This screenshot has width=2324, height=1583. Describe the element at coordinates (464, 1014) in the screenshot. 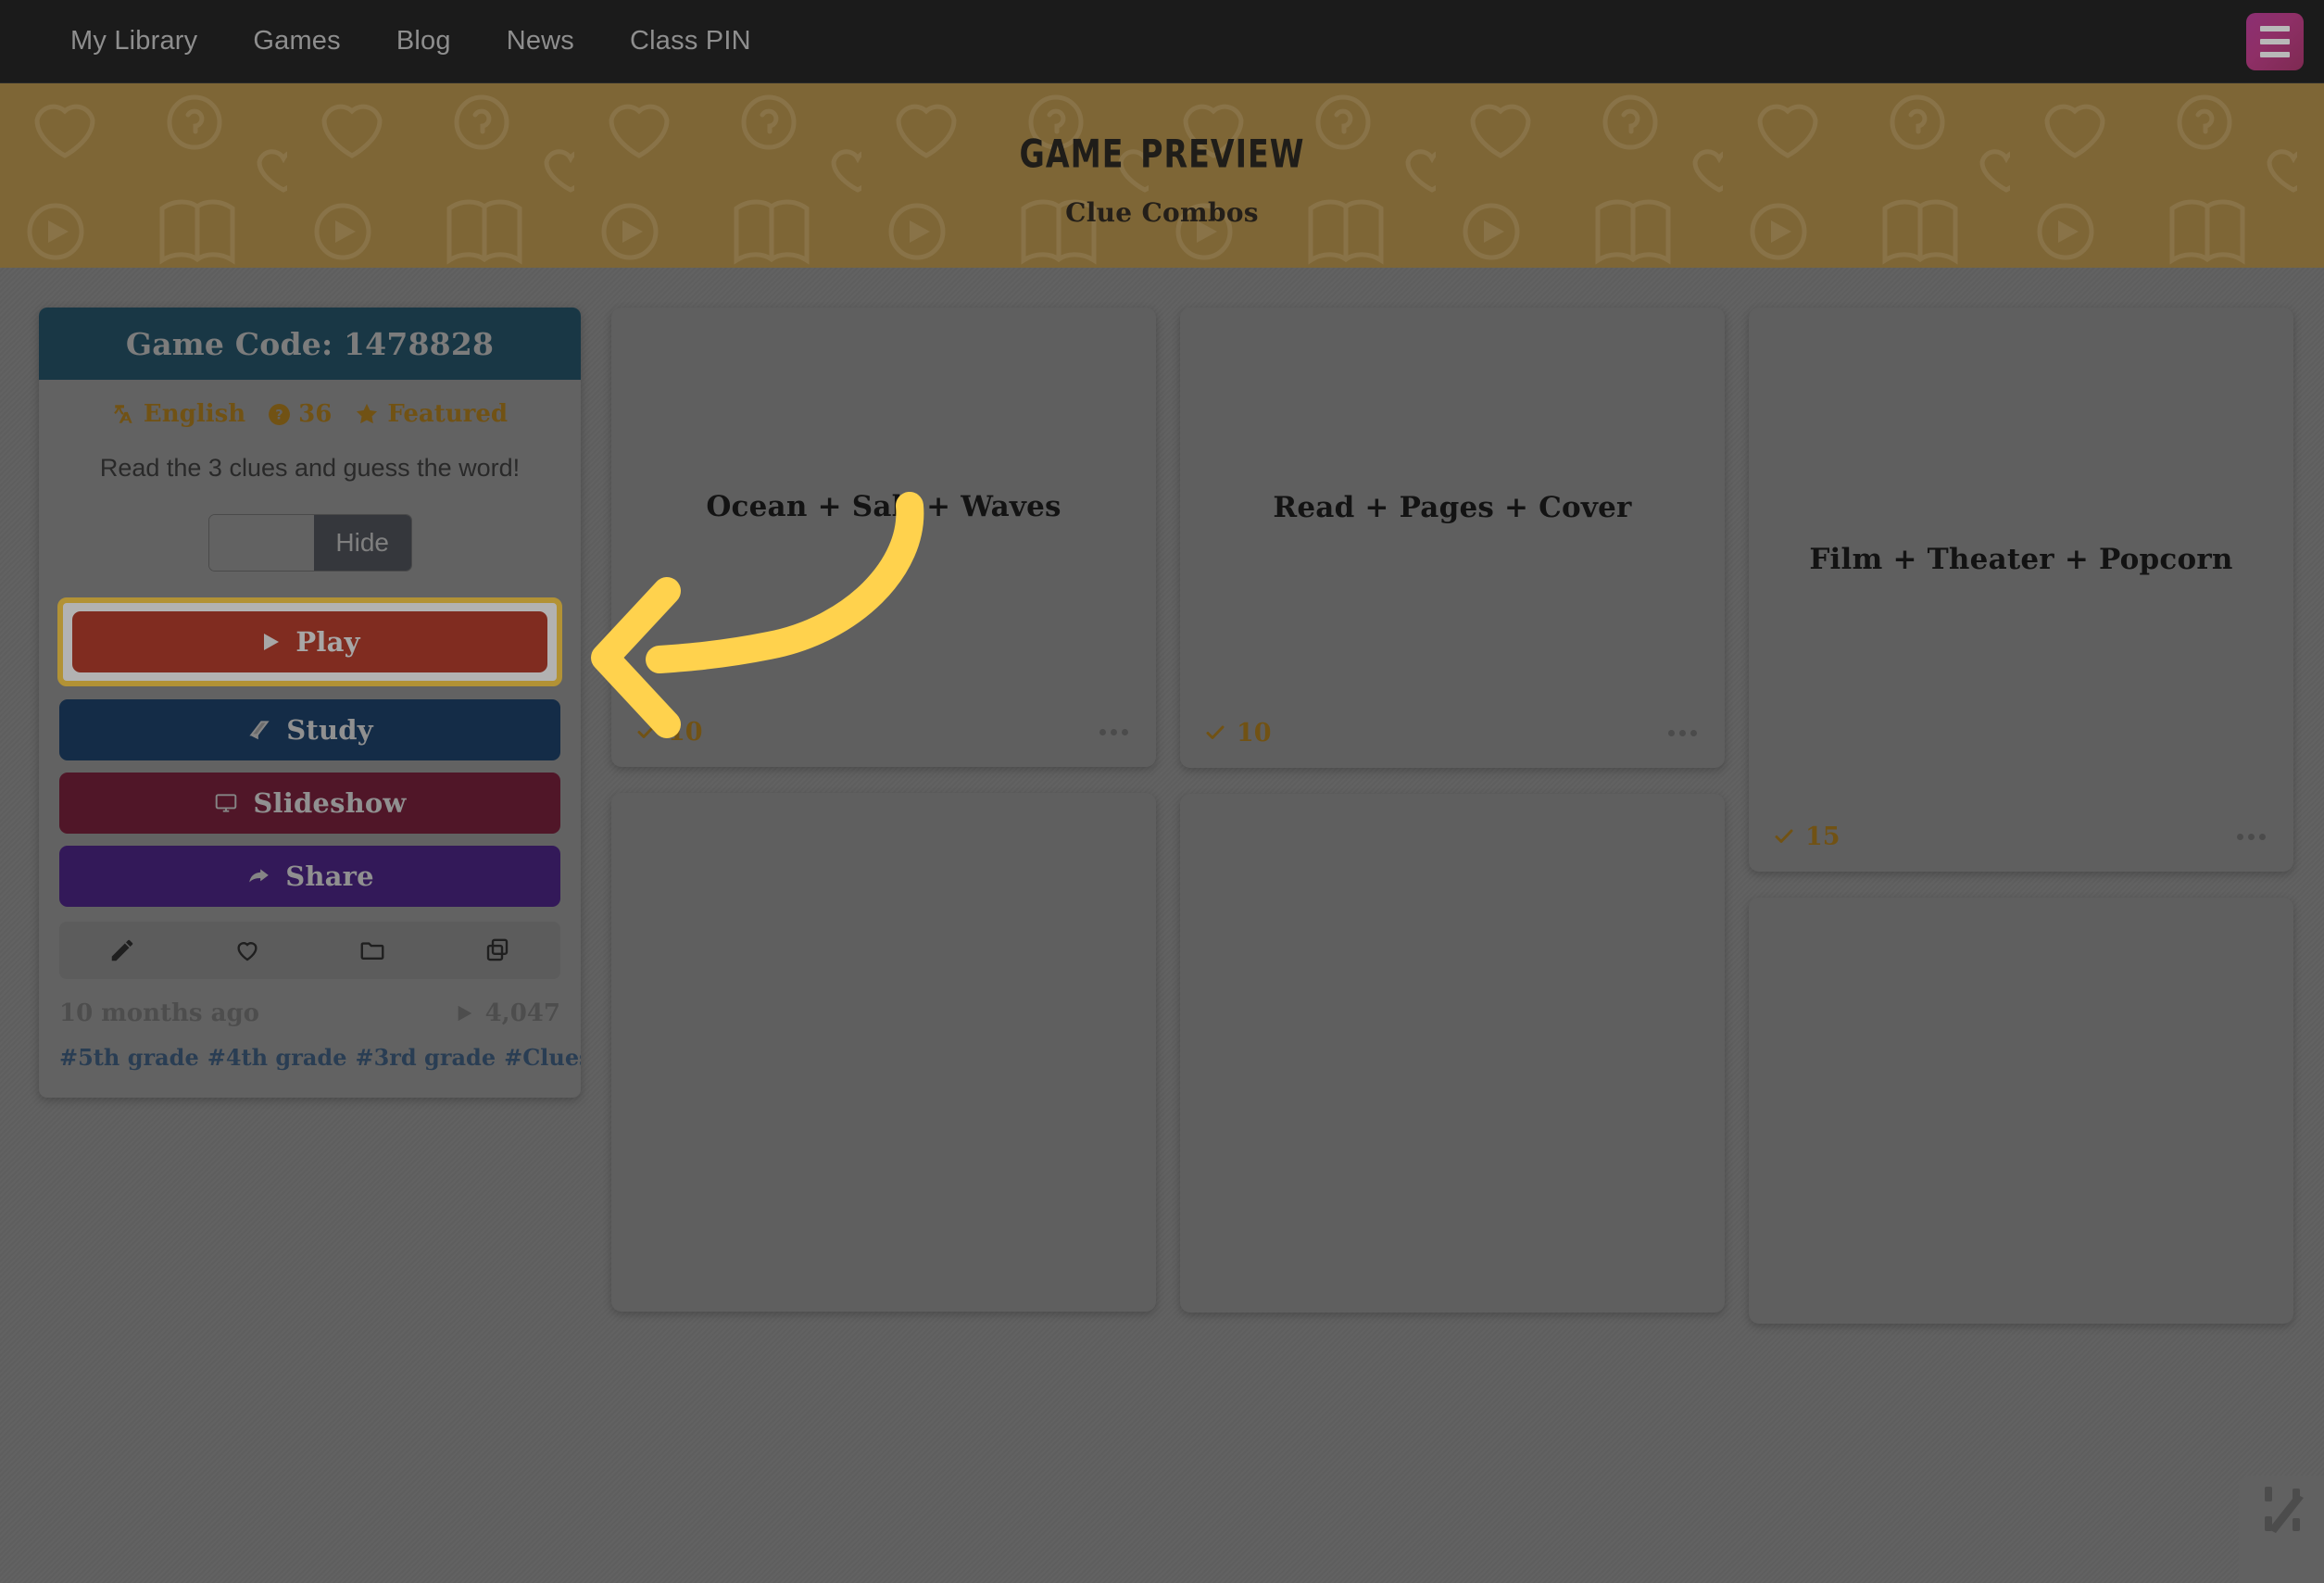

I see `play-triangle-icon` at that location.